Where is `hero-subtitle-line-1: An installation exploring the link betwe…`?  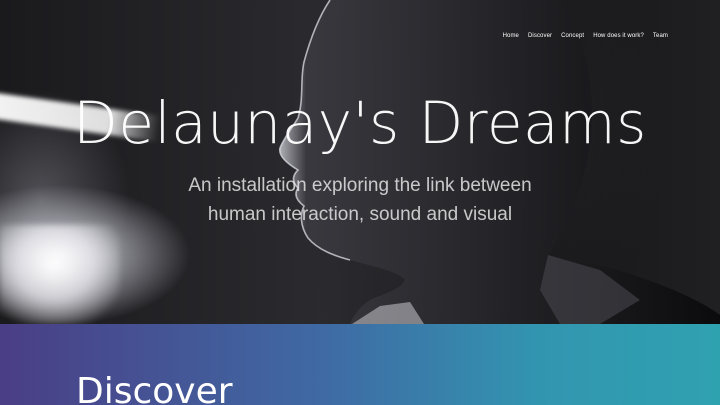 hero-subtitle-line-1: An installation exploring the link betwe… is located at coordinates (360, 185).